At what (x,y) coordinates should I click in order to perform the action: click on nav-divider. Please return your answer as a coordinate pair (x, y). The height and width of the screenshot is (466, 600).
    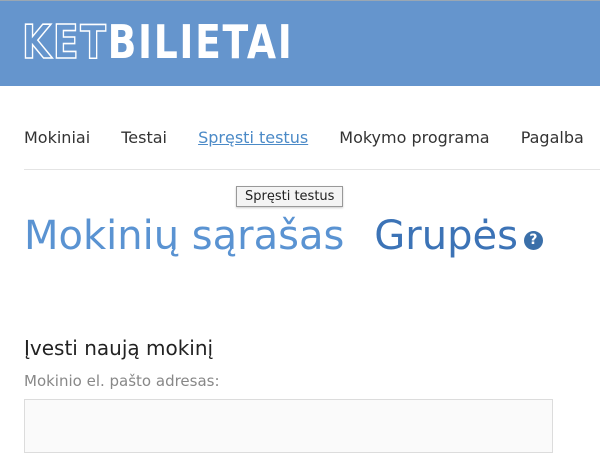
    Looking at the image, I should click on (312, 169).